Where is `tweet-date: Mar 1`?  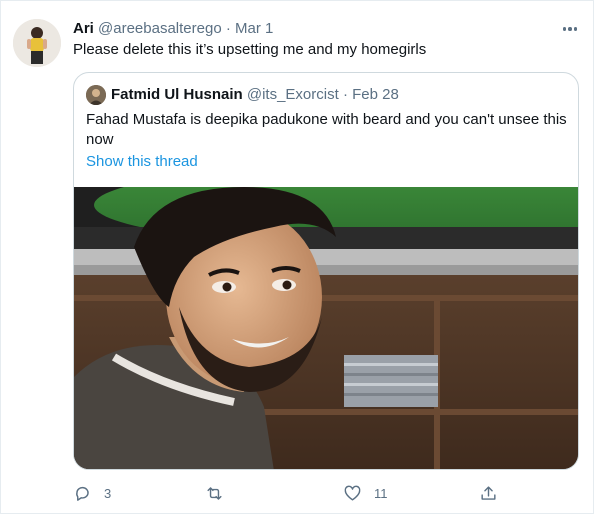
tweet-date: Mar 1 is located at coordinates (254, 28).